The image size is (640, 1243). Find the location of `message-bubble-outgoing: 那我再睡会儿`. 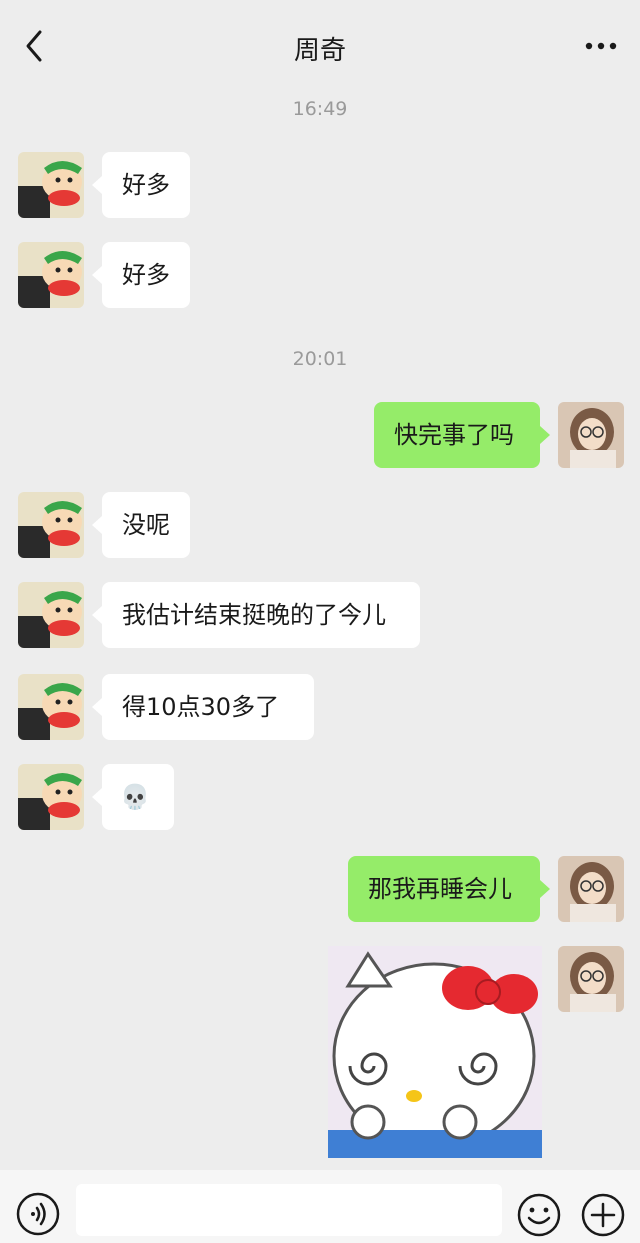

message-bubble-outgoing: 那我再睡会儿 is located at coordinates (449, 889).